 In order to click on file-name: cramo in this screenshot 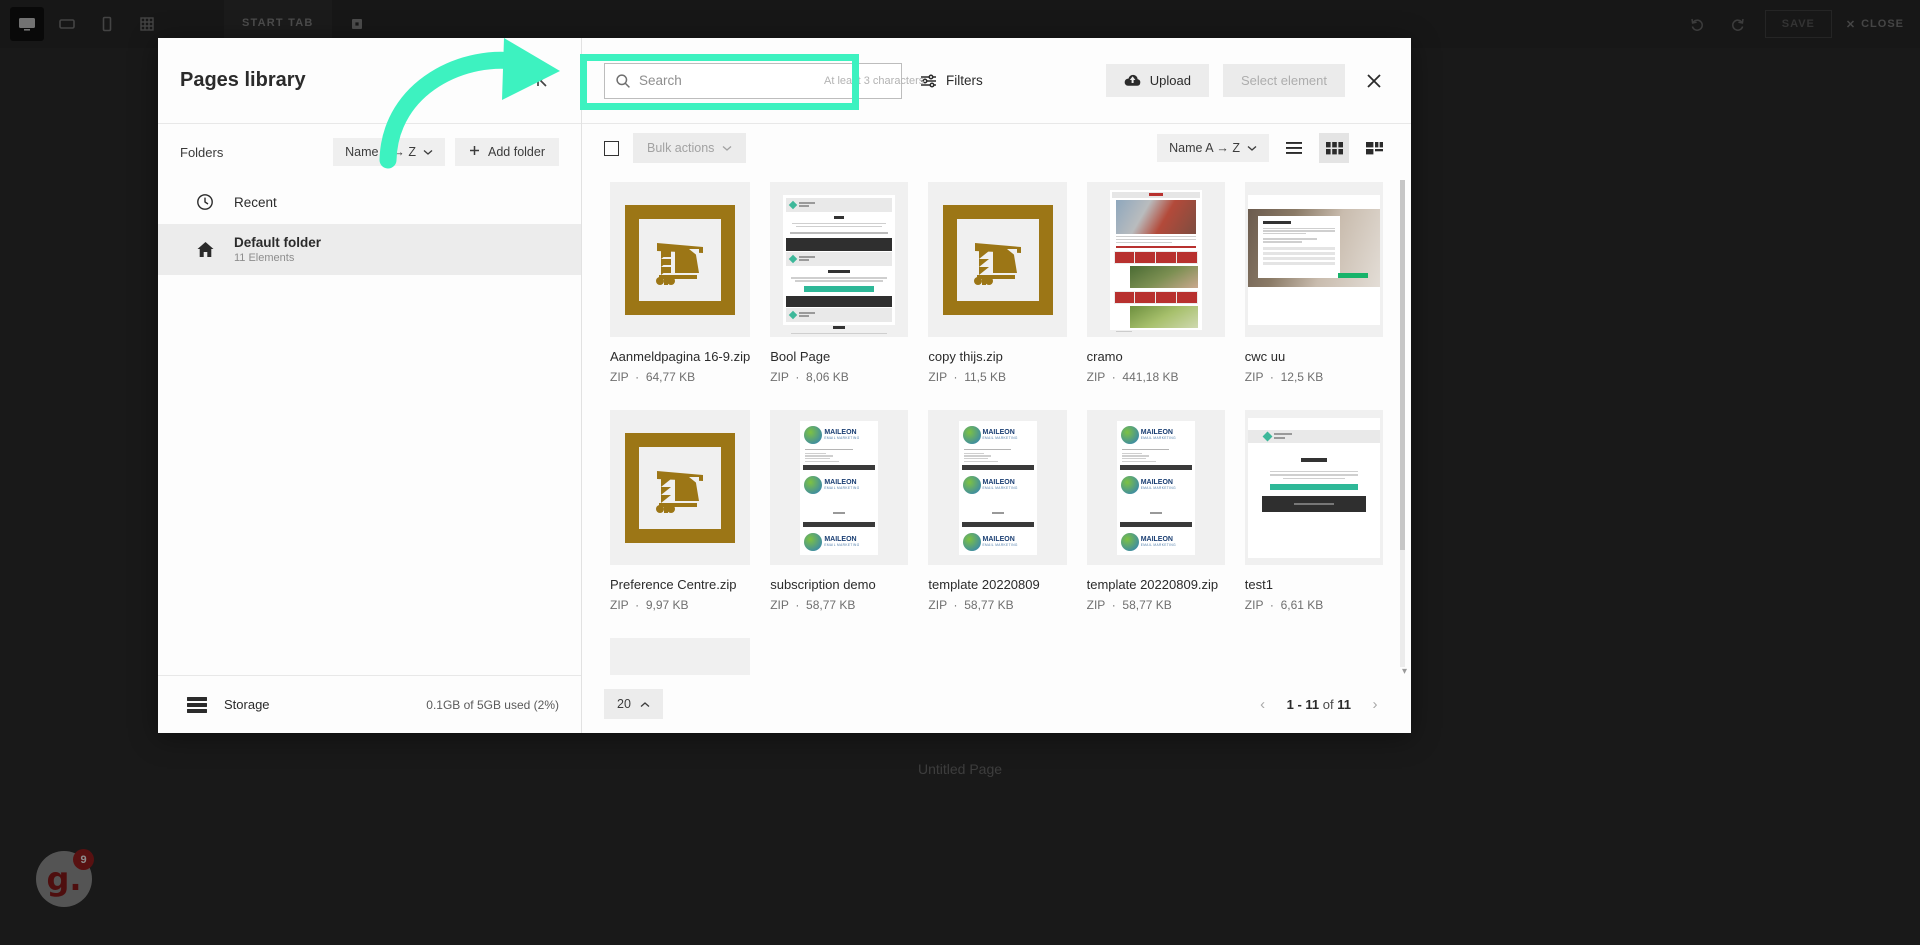, I will do `click(1104, 356)`.